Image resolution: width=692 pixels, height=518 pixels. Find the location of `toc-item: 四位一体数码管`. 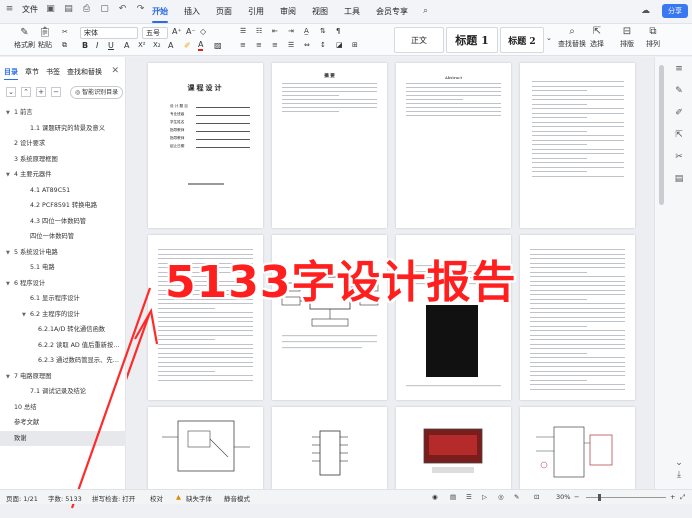

toc-item: 四位一体数码管 is located at coordinates (63, 237).